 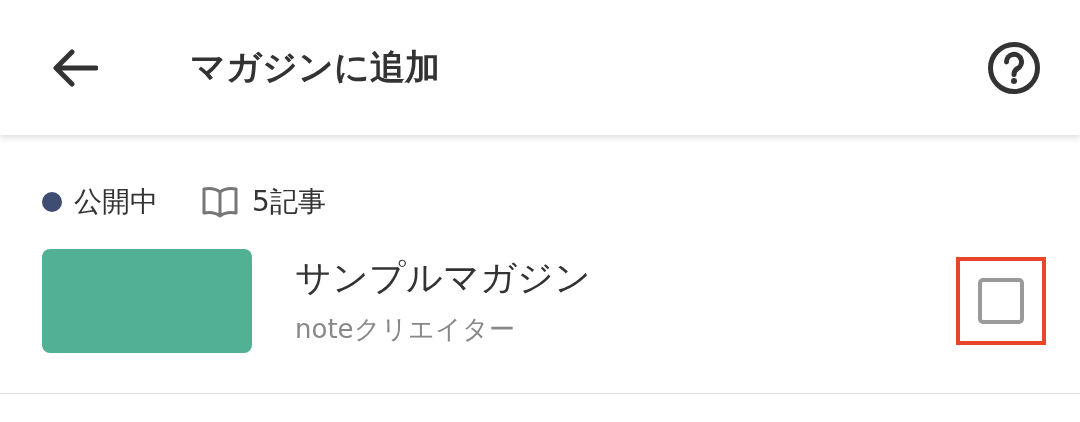 I want to click on checkbox, so click(x=1001, y=301).